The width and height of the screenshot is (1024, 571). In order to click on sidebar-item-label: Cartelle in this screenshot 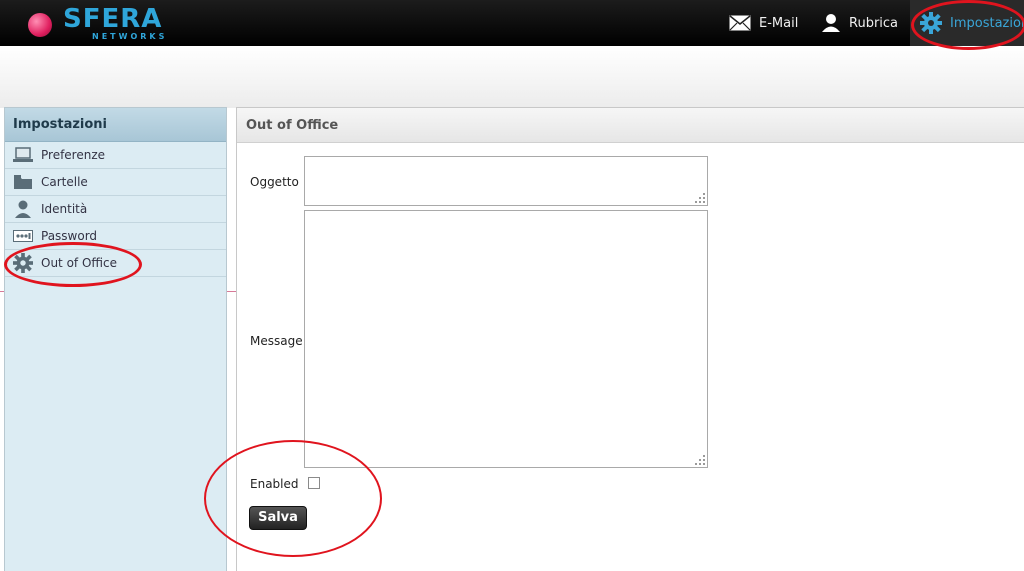, I will do `click(64, 182)`.